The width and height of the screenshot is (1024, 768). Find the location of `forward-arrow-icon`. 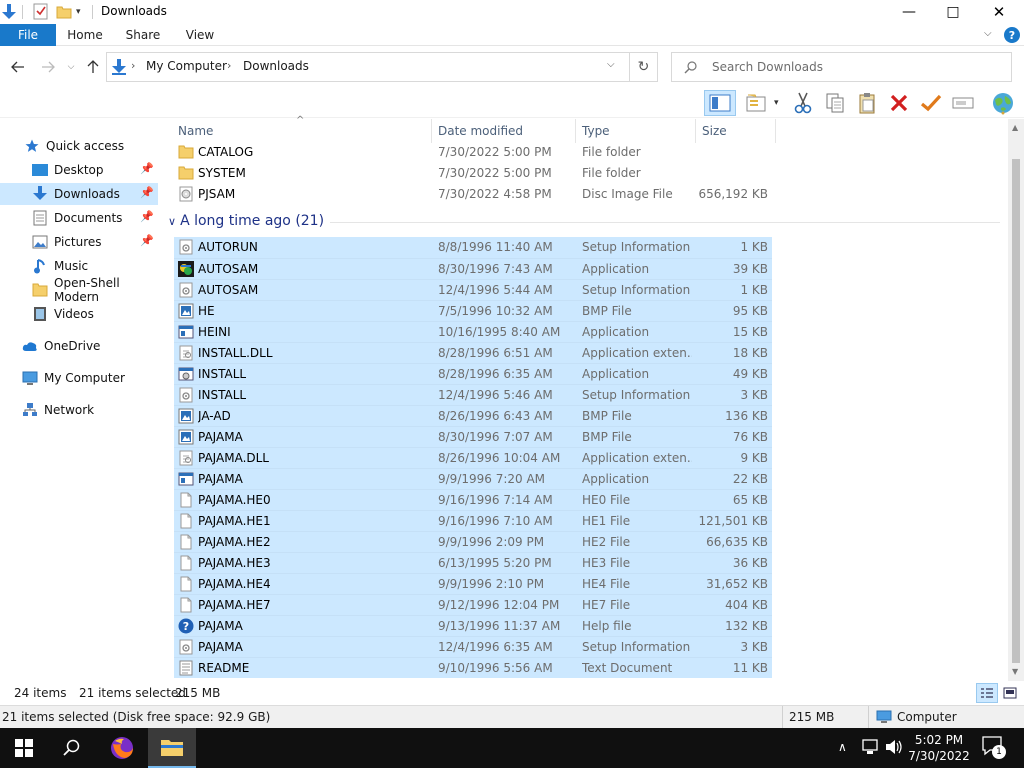

forward-arrow-icon is located at coordinates (48, 67).